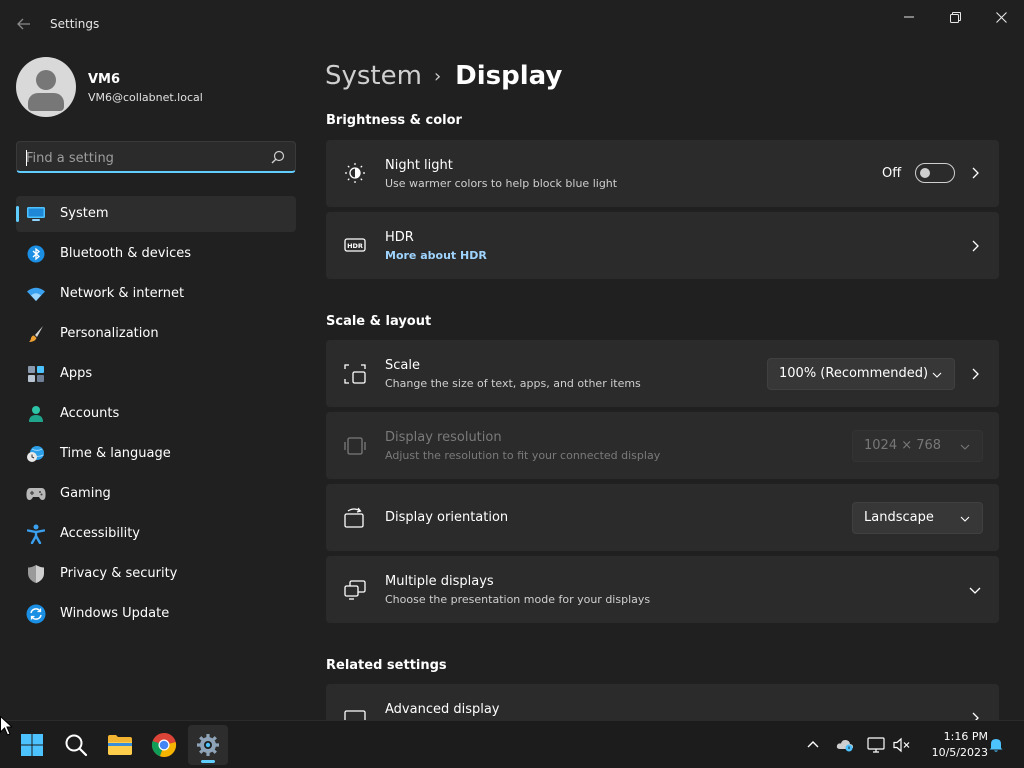 The width and height of the screenshot is (1024, 768). Describe the element at coordinates (156, 454) in the screenshot. I see `sidebar-item-time-language: Time & language` at that location.